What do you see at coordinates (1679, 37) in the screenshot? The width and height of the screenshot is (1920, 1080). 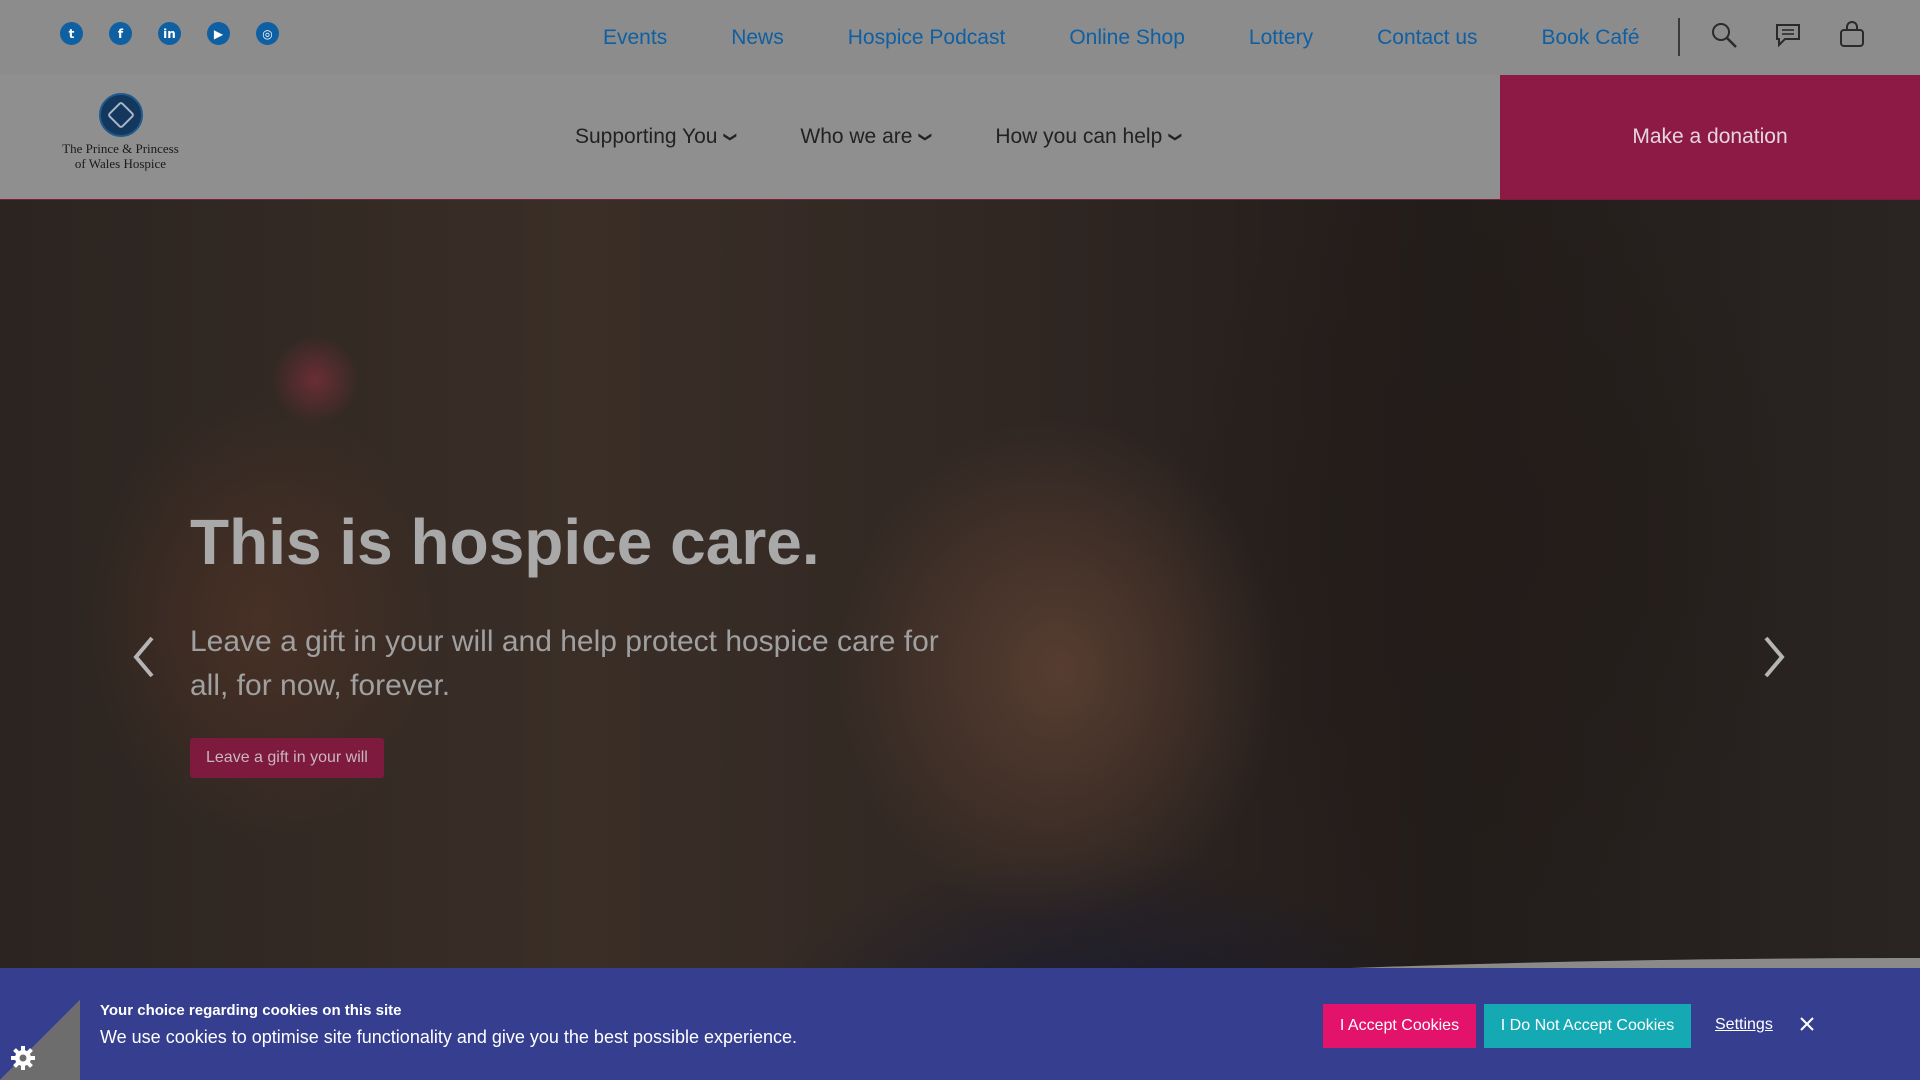 I see `divider` at bounding box center [1679, 37].